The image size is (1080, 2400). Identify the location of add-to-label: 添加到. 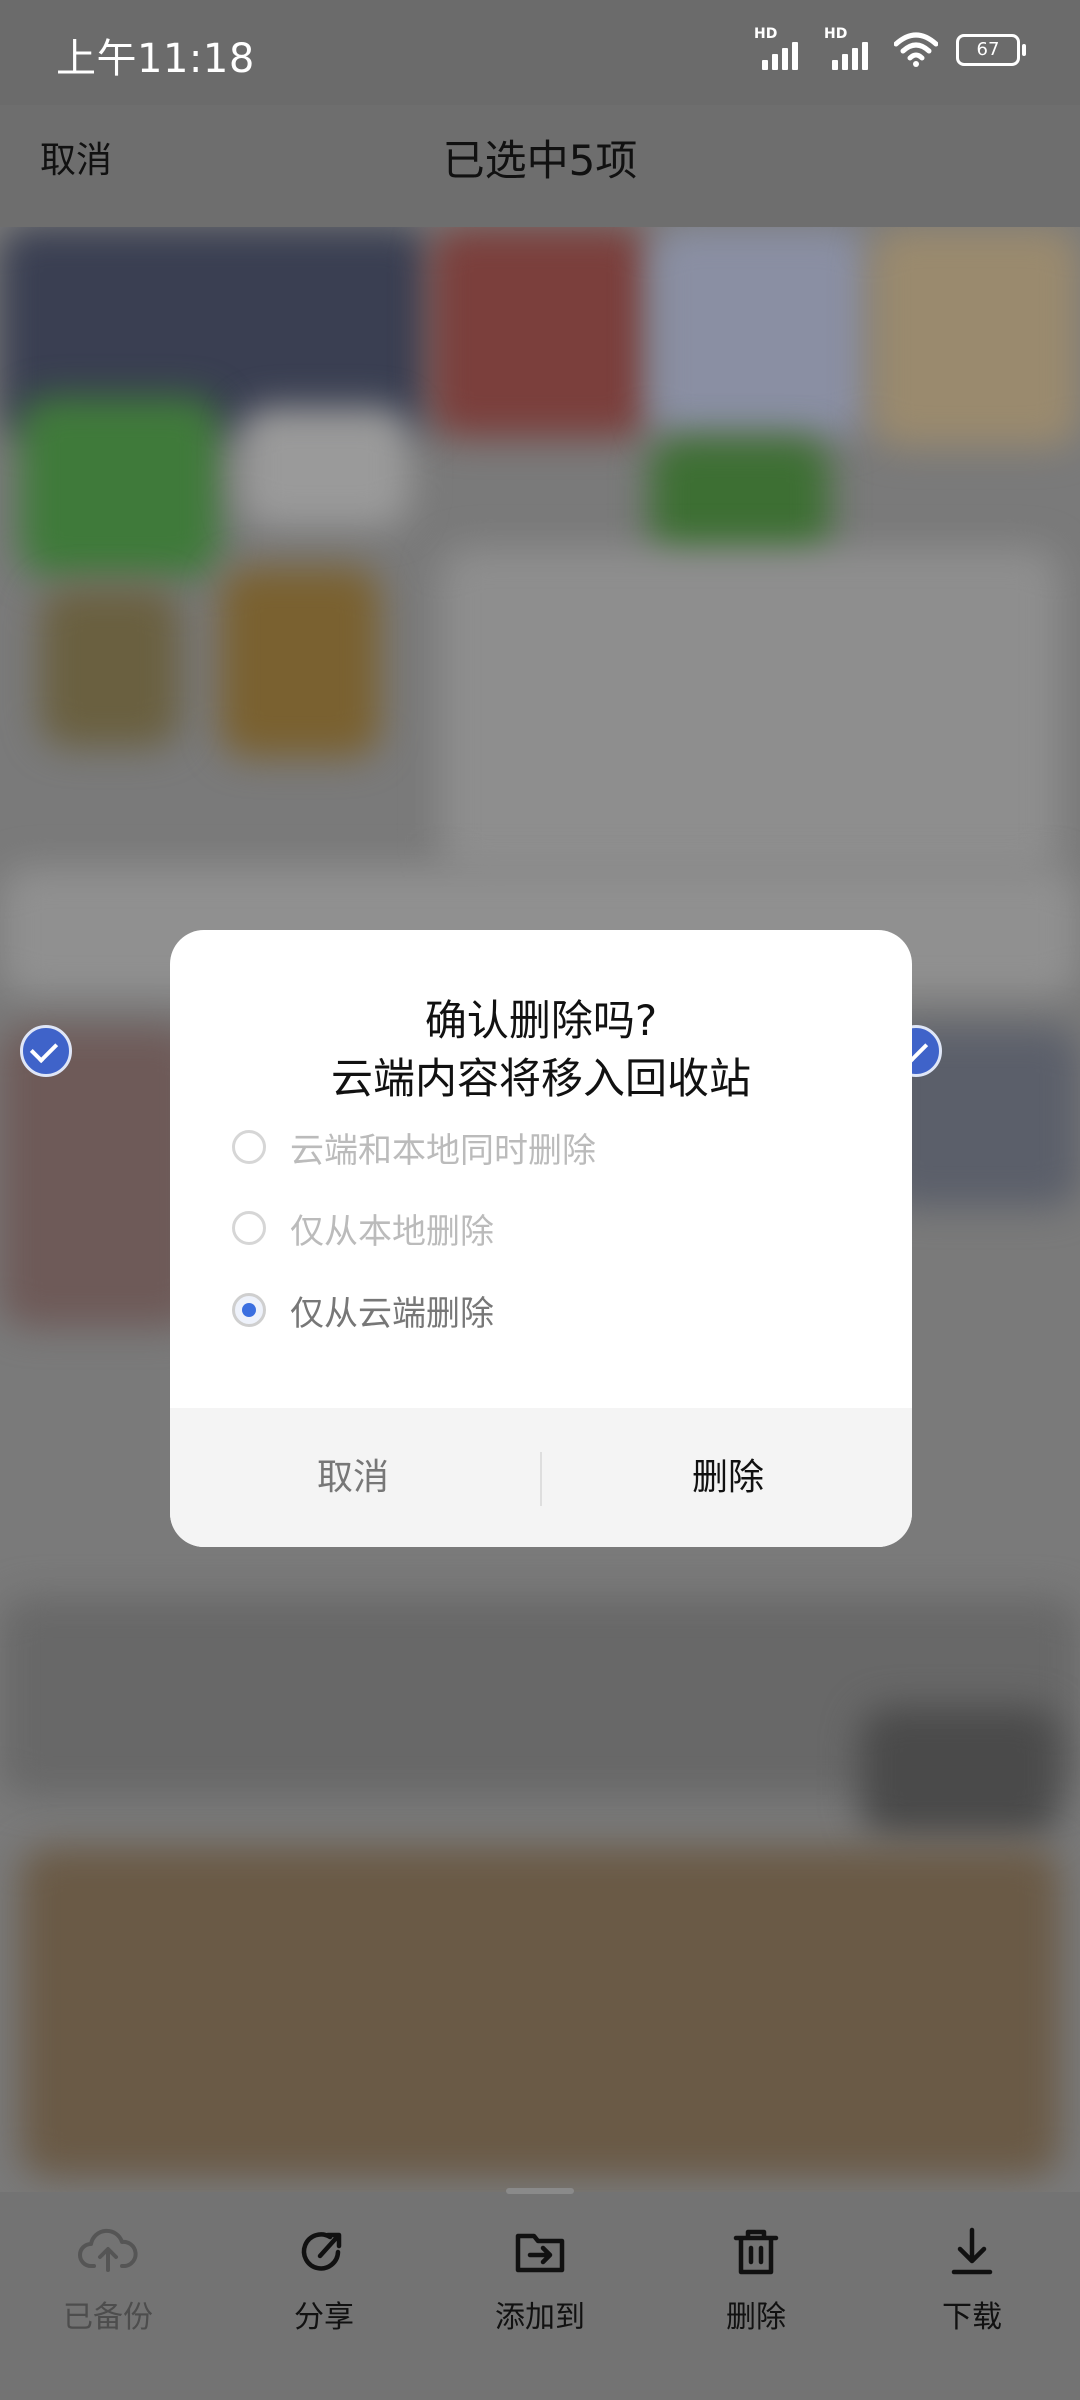
(540, 2317).